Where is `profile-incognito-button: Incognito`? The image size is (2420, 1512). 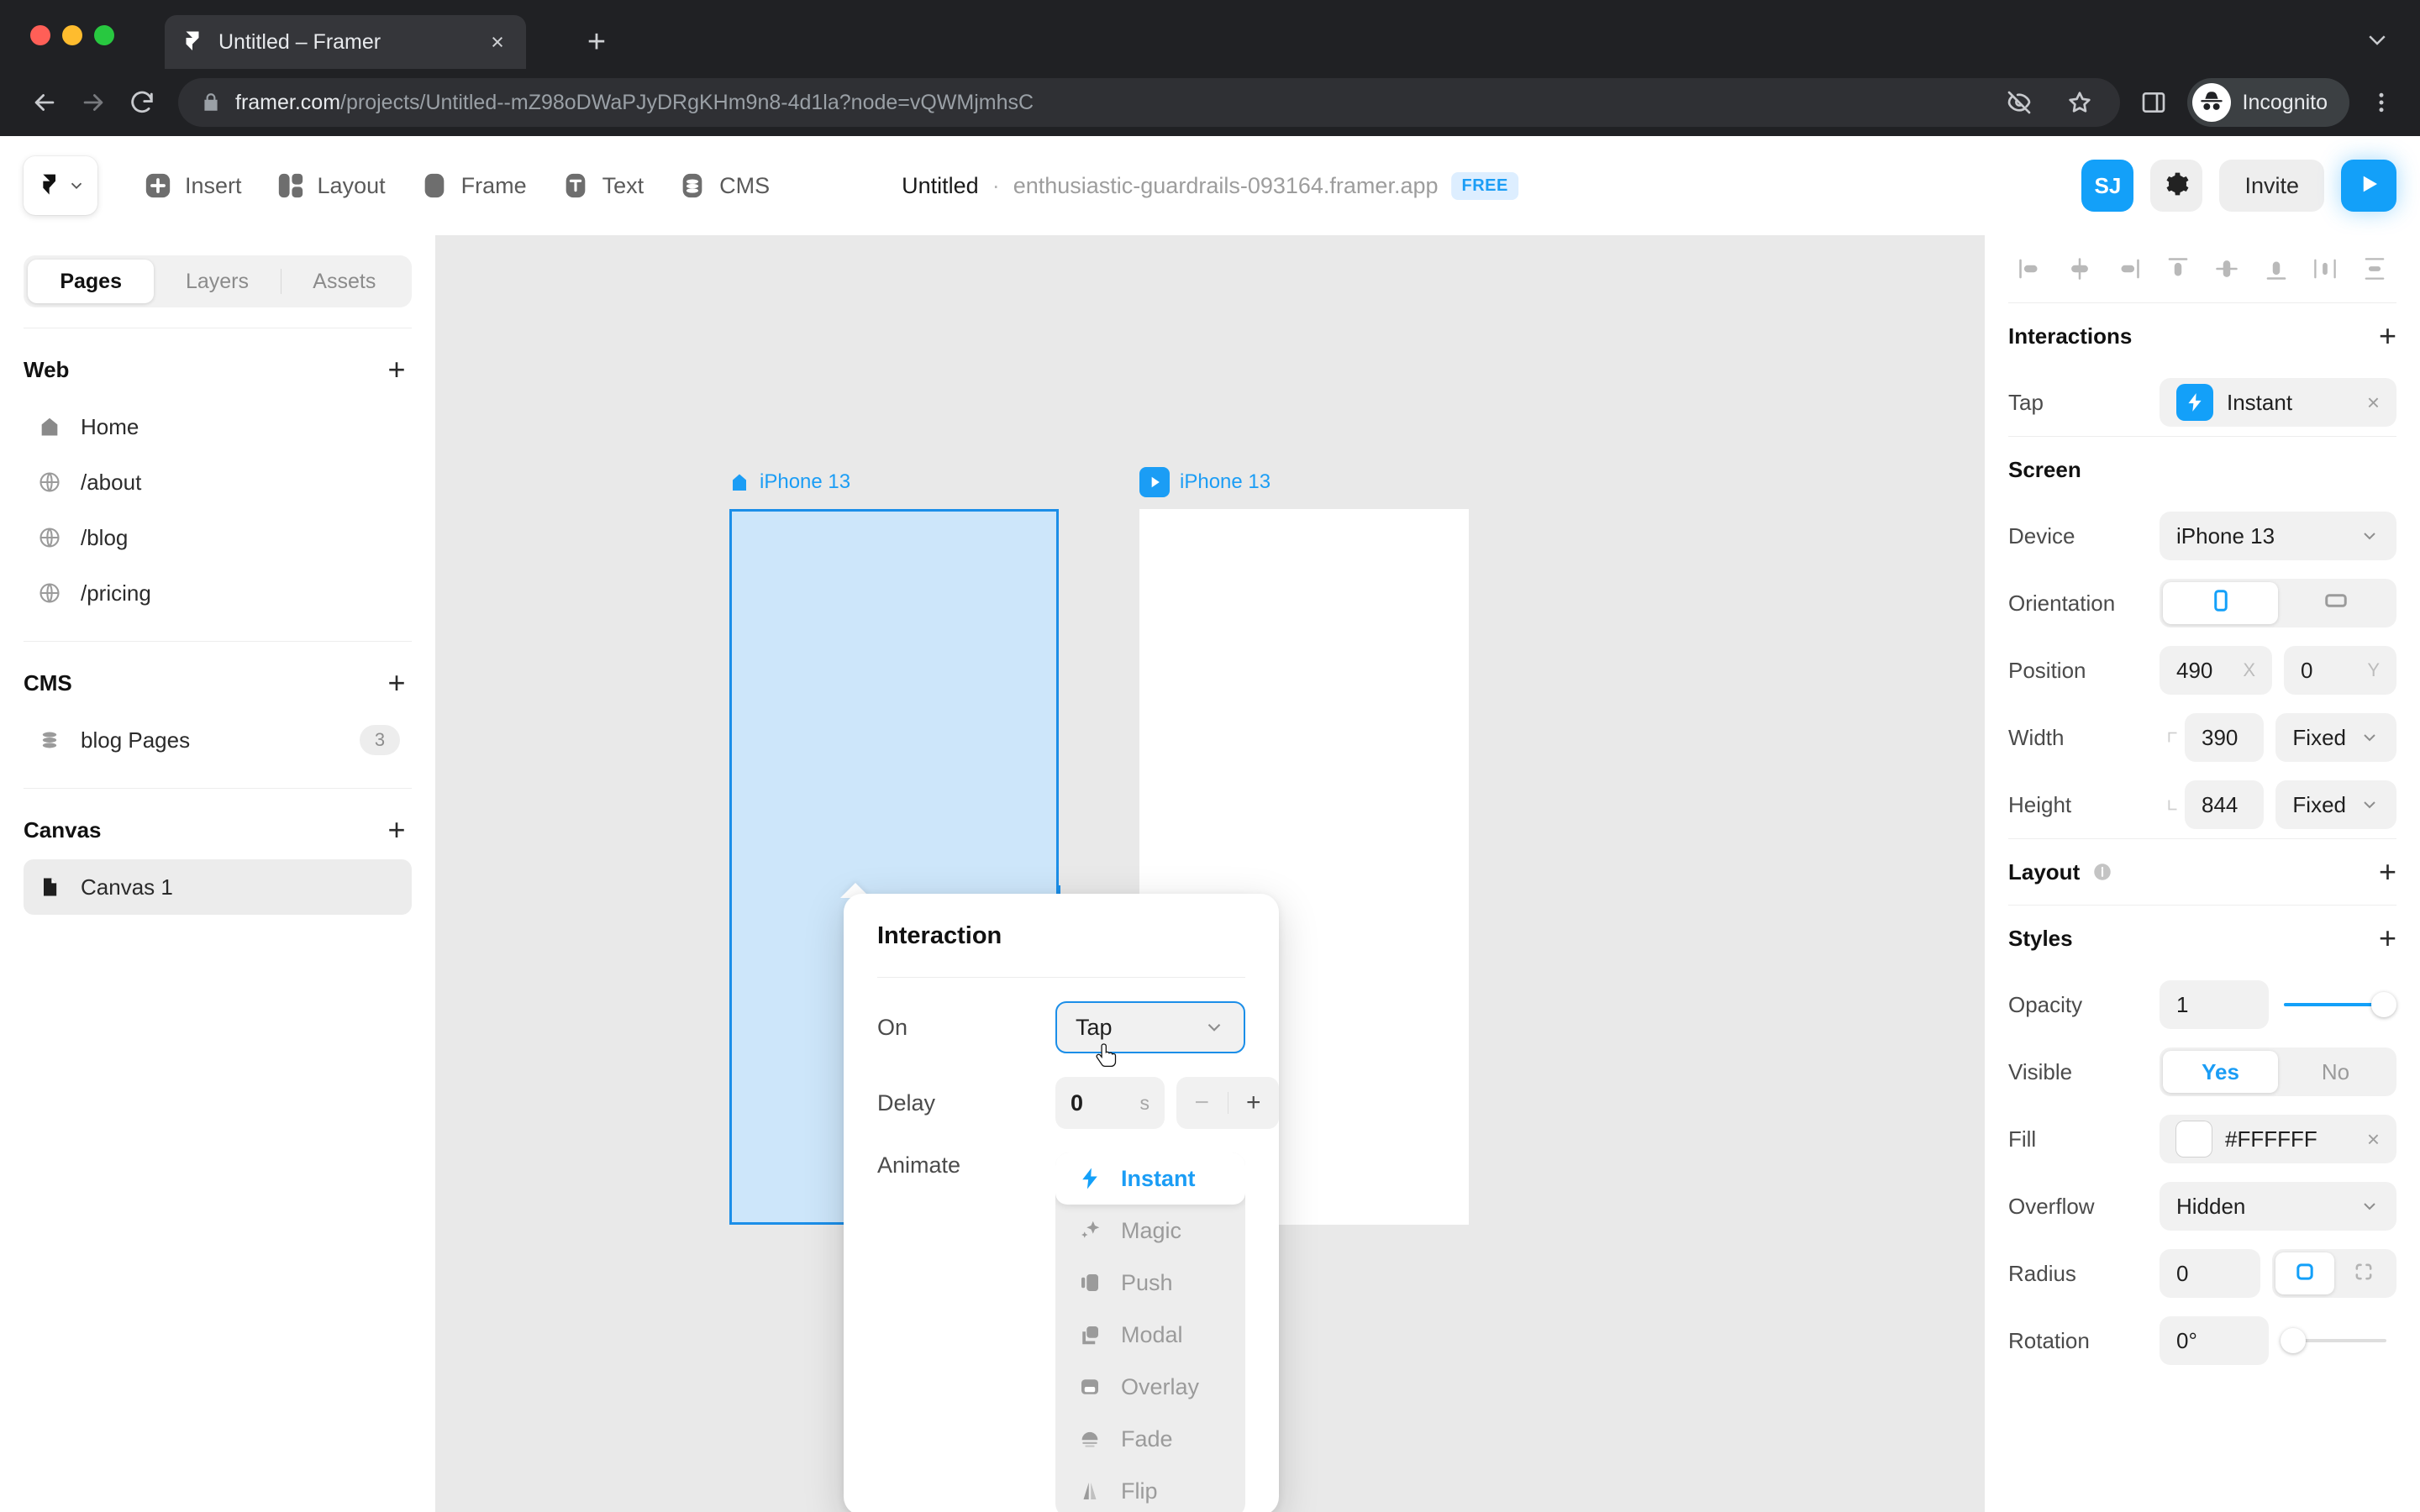
profile-incognito-button: Incognito is located at coordinates (2268, 102).